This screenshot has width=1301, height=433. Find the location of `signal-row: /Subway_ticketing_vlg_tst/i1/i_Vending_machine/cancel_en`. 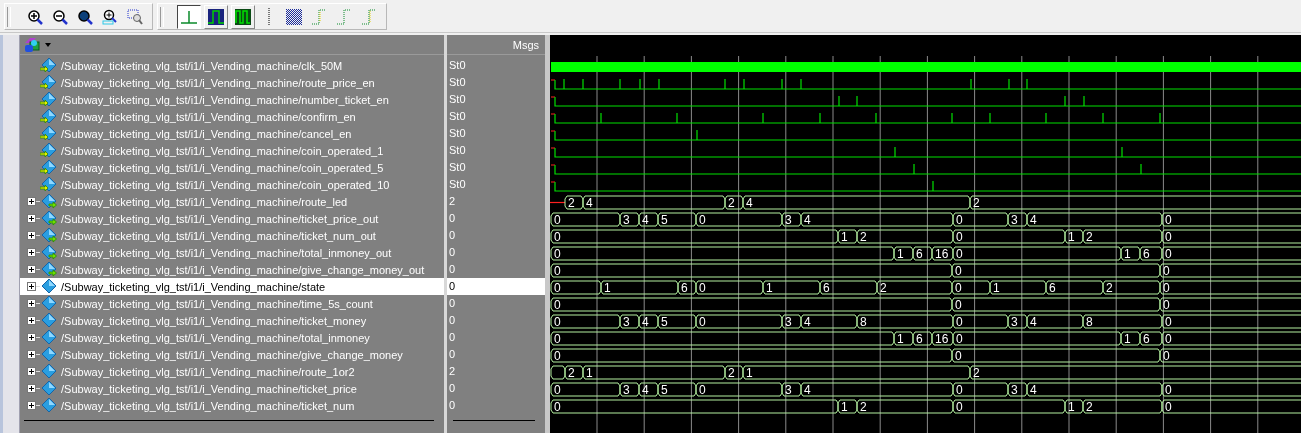

signal-row: /Subway_ticketing_vlg_tst/i1/i_Vending_machine/cancel_en is located at coordinates (232, 133).